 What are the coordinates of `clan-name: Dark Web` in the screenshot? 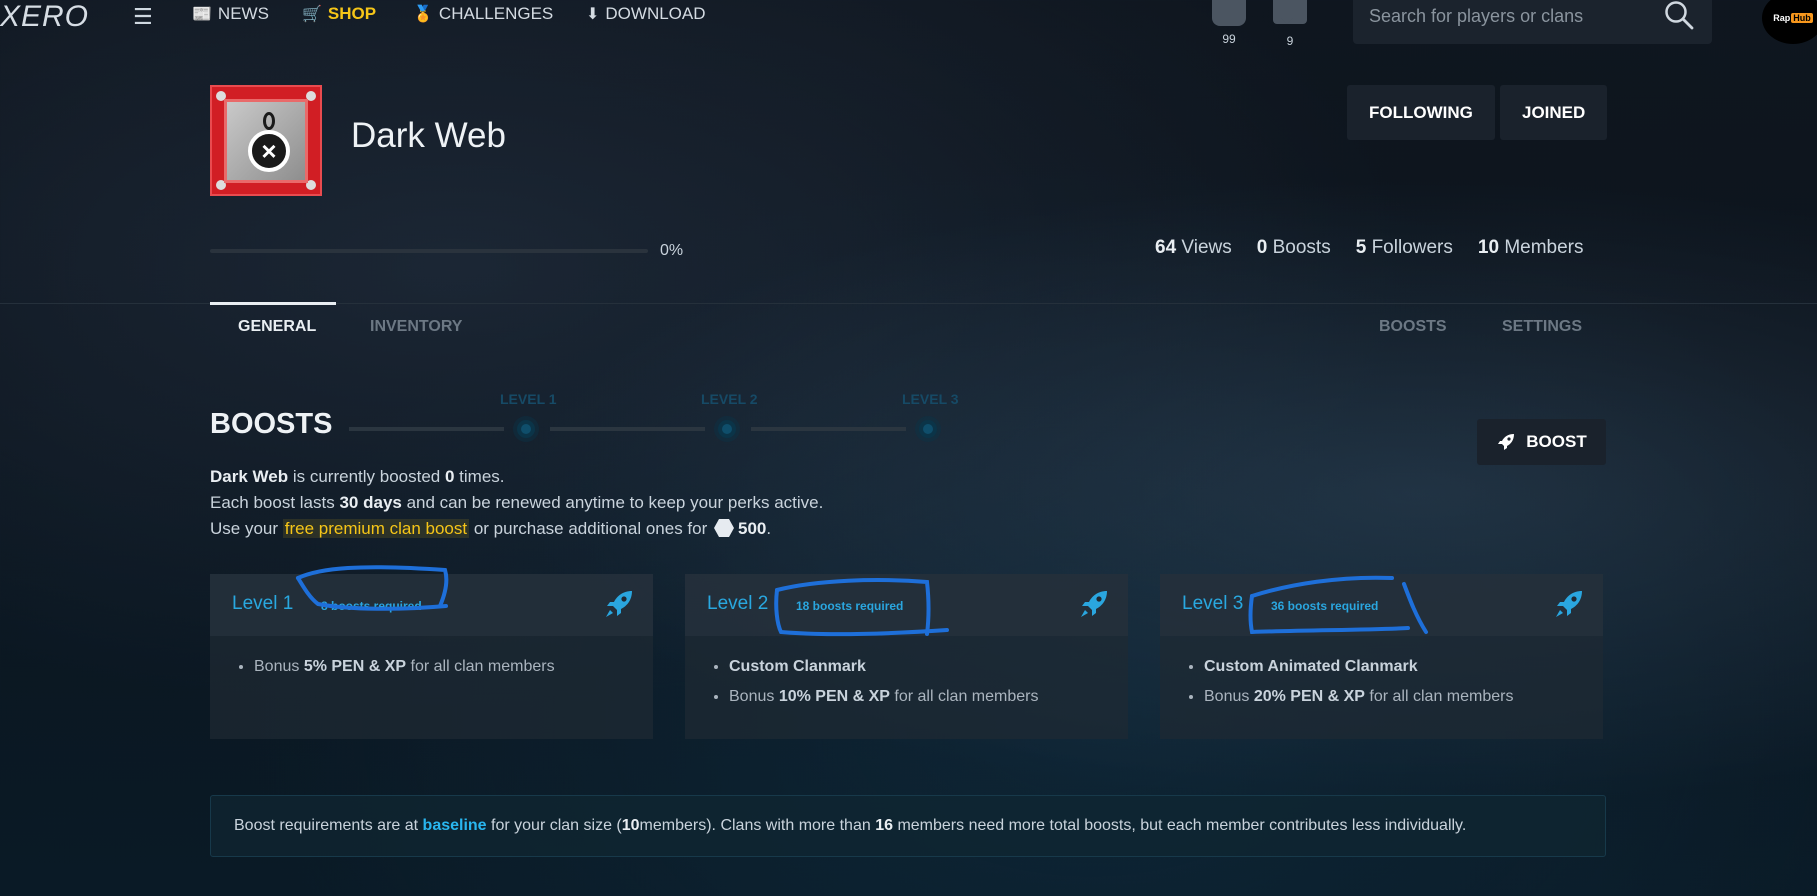 It's located at (428, 135).